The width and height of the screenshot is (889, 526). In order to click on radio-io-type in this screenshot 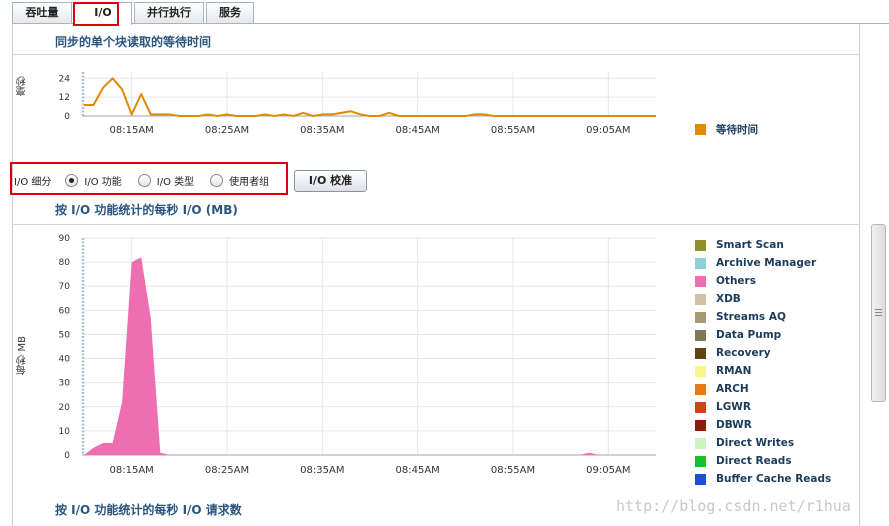, I will do `click(144, 180)`.